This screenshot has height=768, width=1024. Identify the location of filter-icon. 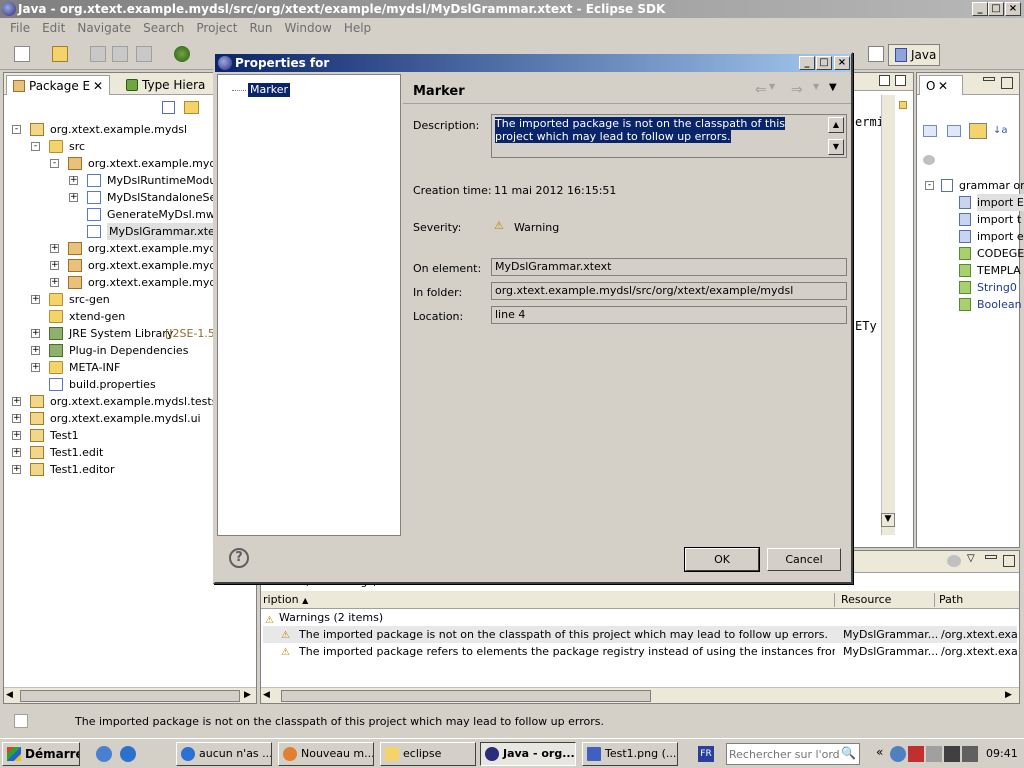
(929, 160).